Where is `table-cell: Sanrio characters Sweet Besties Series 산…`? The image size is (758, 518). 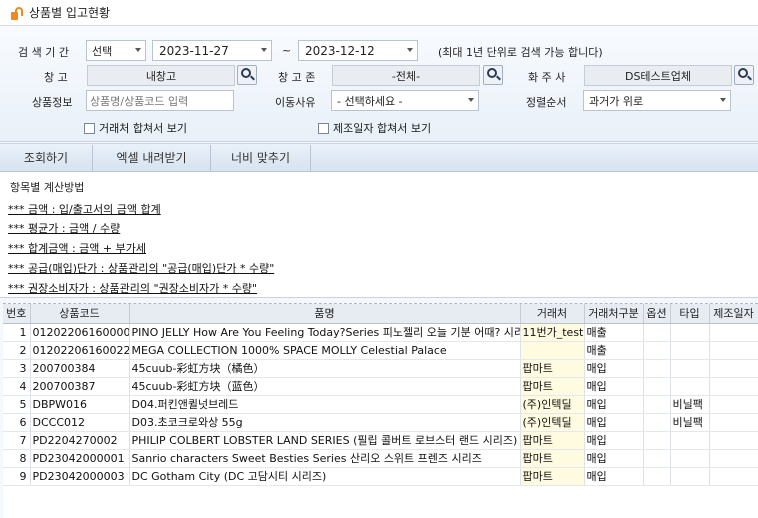
table-cell: Sanrio characters Sweet Besties Series 산… is located at coordinates (325, 458).